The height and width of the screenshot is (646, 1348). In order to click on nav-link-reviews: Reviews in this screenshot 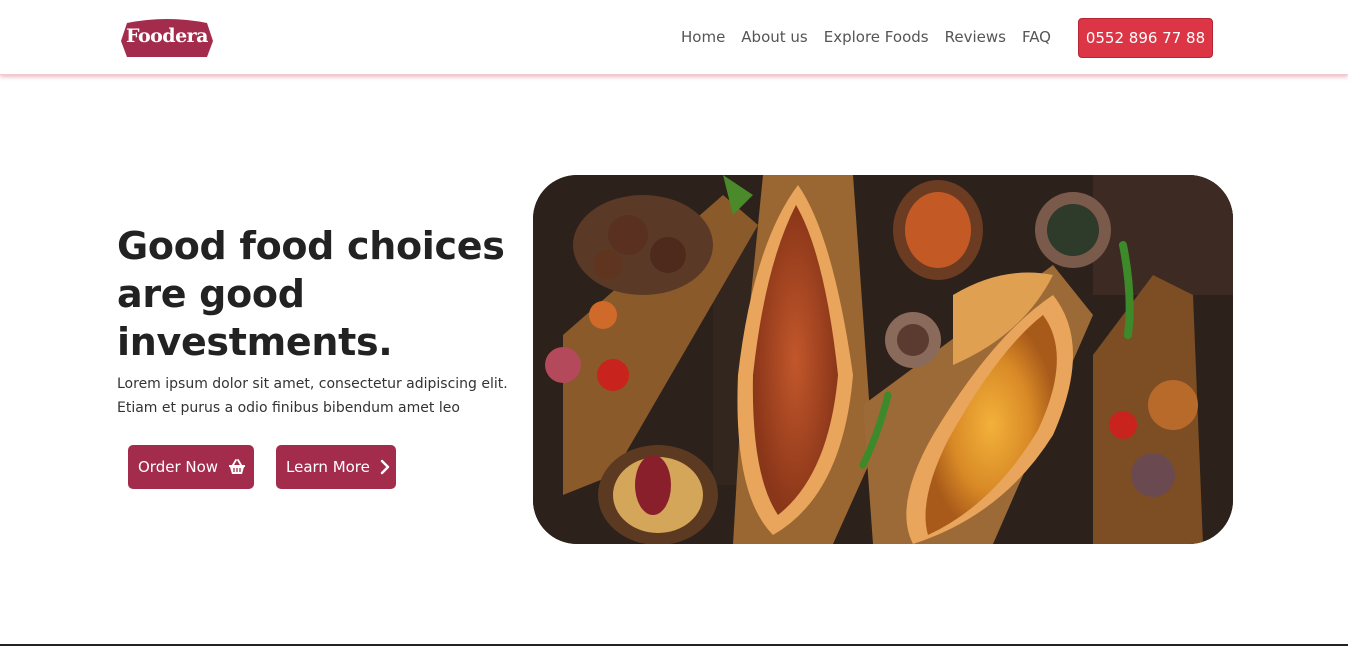, I will do `click(975, 37)`.